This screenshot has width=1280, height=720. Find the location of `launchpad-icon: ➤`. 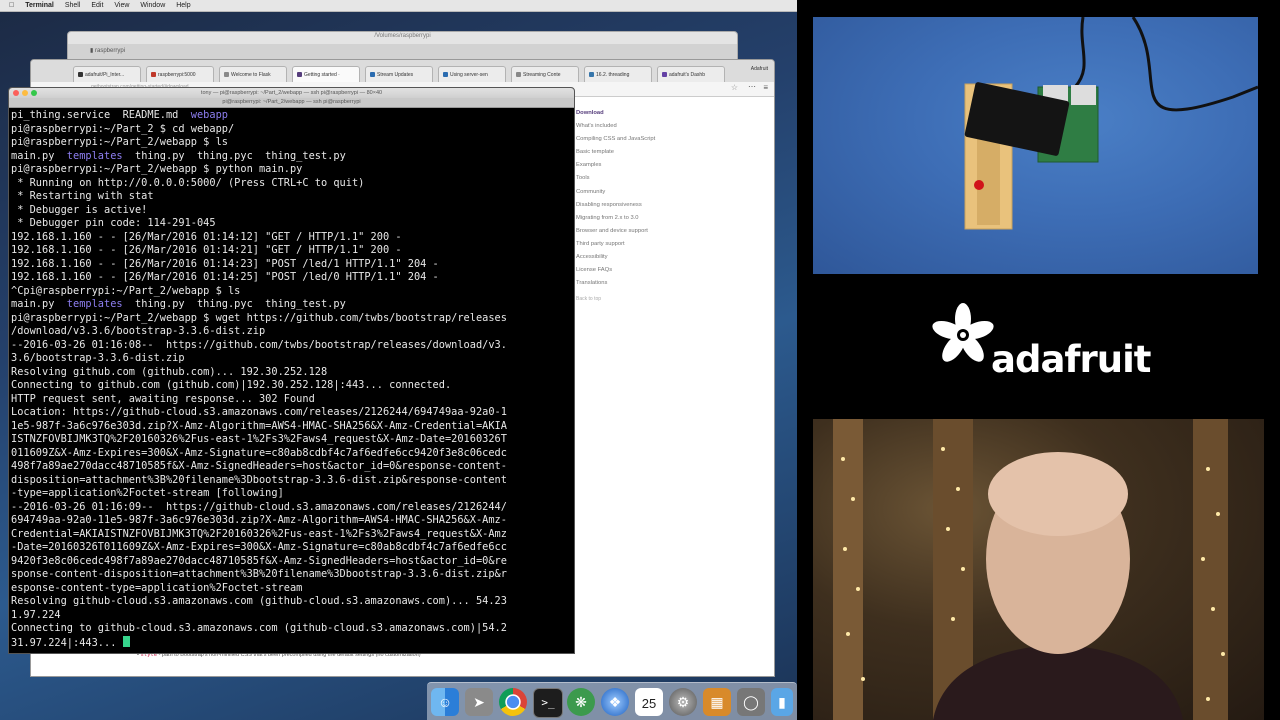

launchpad-icon: ➤ is located at coordinates (479, 702).